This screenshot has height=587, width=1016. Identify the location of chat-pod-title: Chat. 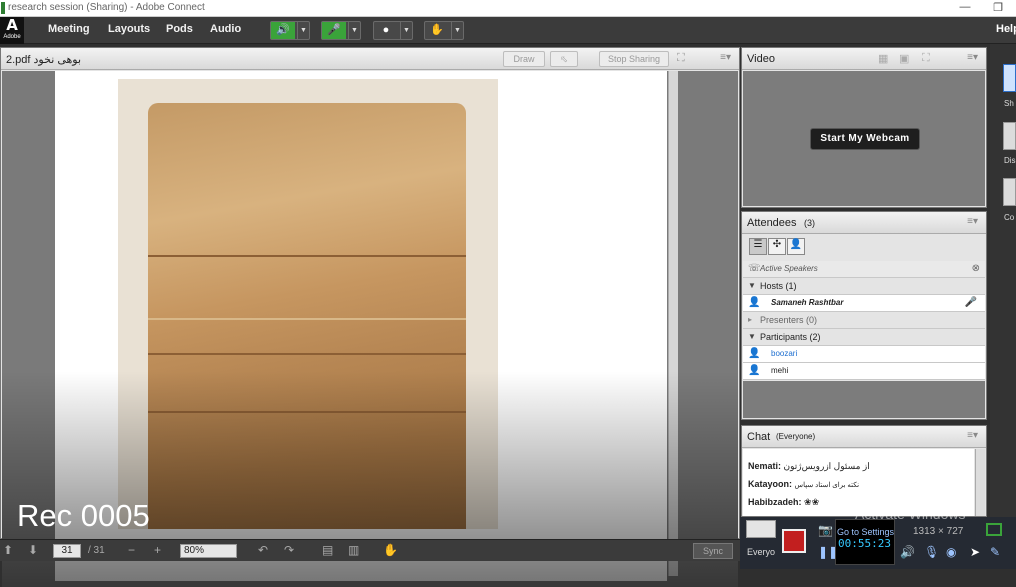
(759, 437).